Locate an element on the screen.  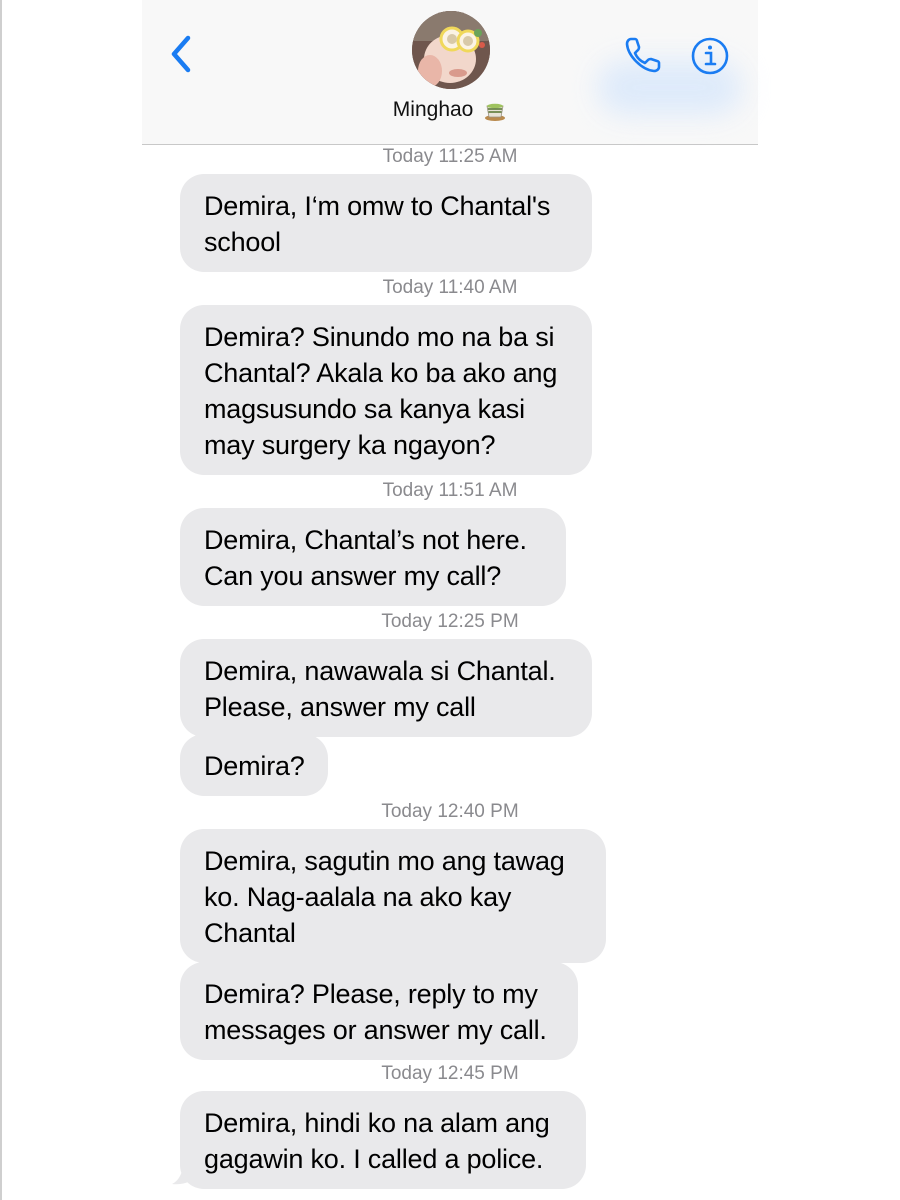
tea-cup-emoji-icon is located at coordinates (495, 113).